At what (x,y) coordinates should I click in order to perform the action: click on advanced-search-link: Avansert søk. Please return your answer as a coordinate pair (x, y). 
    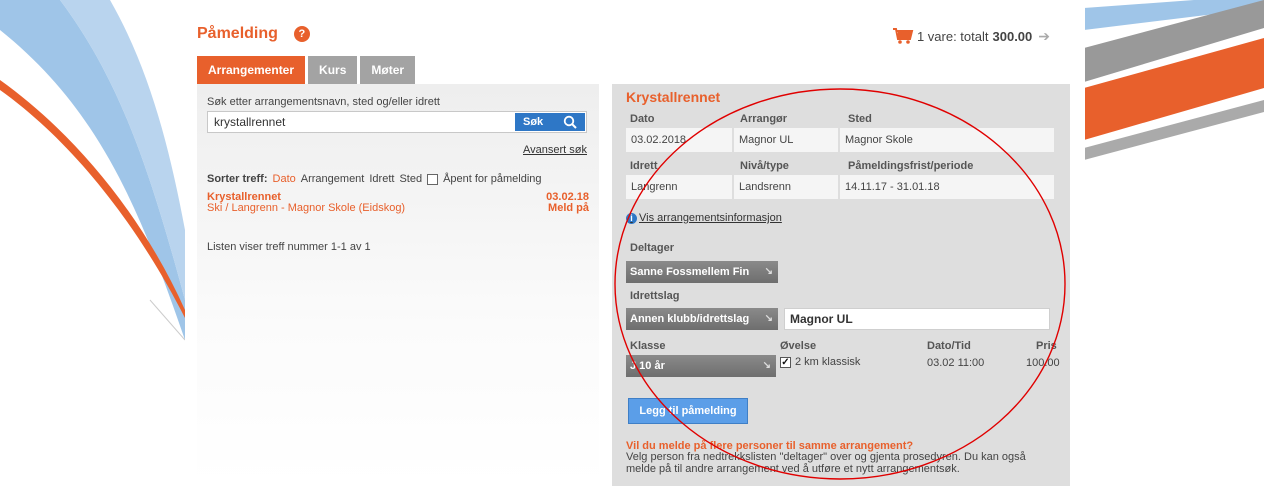
    Looking at the image, I should click on (555, 150).